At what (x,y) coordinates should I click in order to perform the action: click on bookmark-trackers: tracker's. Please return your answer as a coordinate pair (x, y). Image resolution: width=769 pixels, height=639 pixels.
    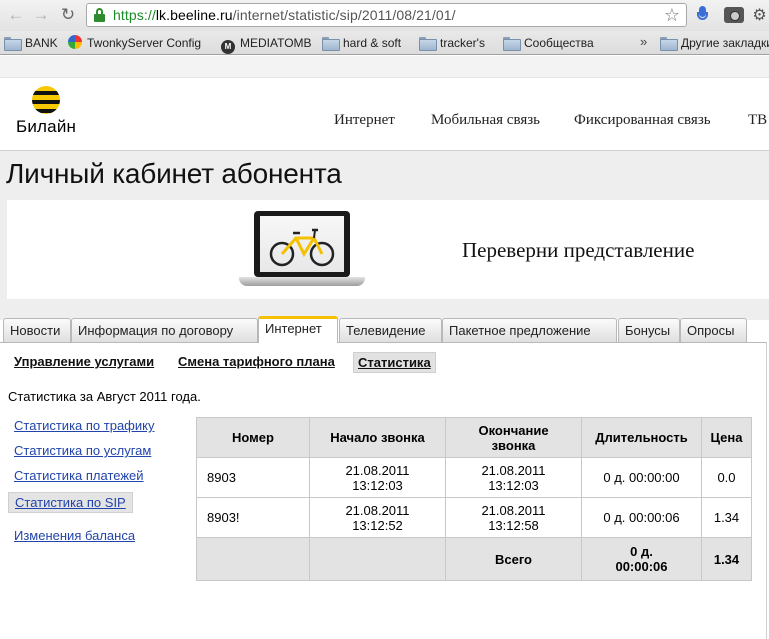
    Looking at the image, I should click on (452, 43).